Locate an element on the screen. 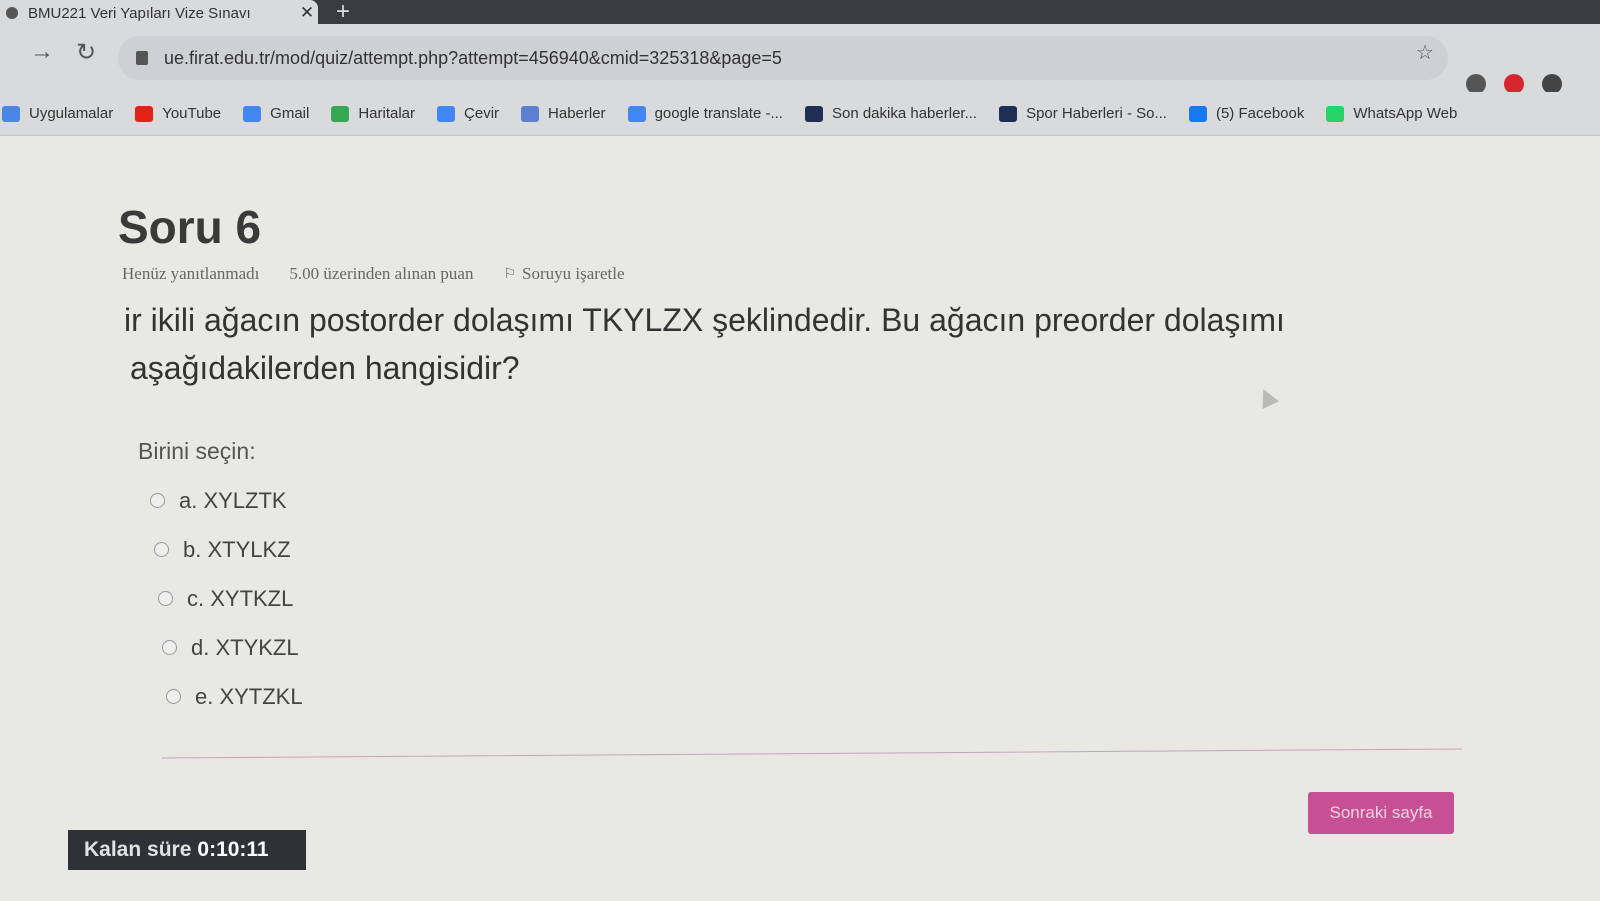  flag-icon: ⚐ is located at coordinates (510, 274).